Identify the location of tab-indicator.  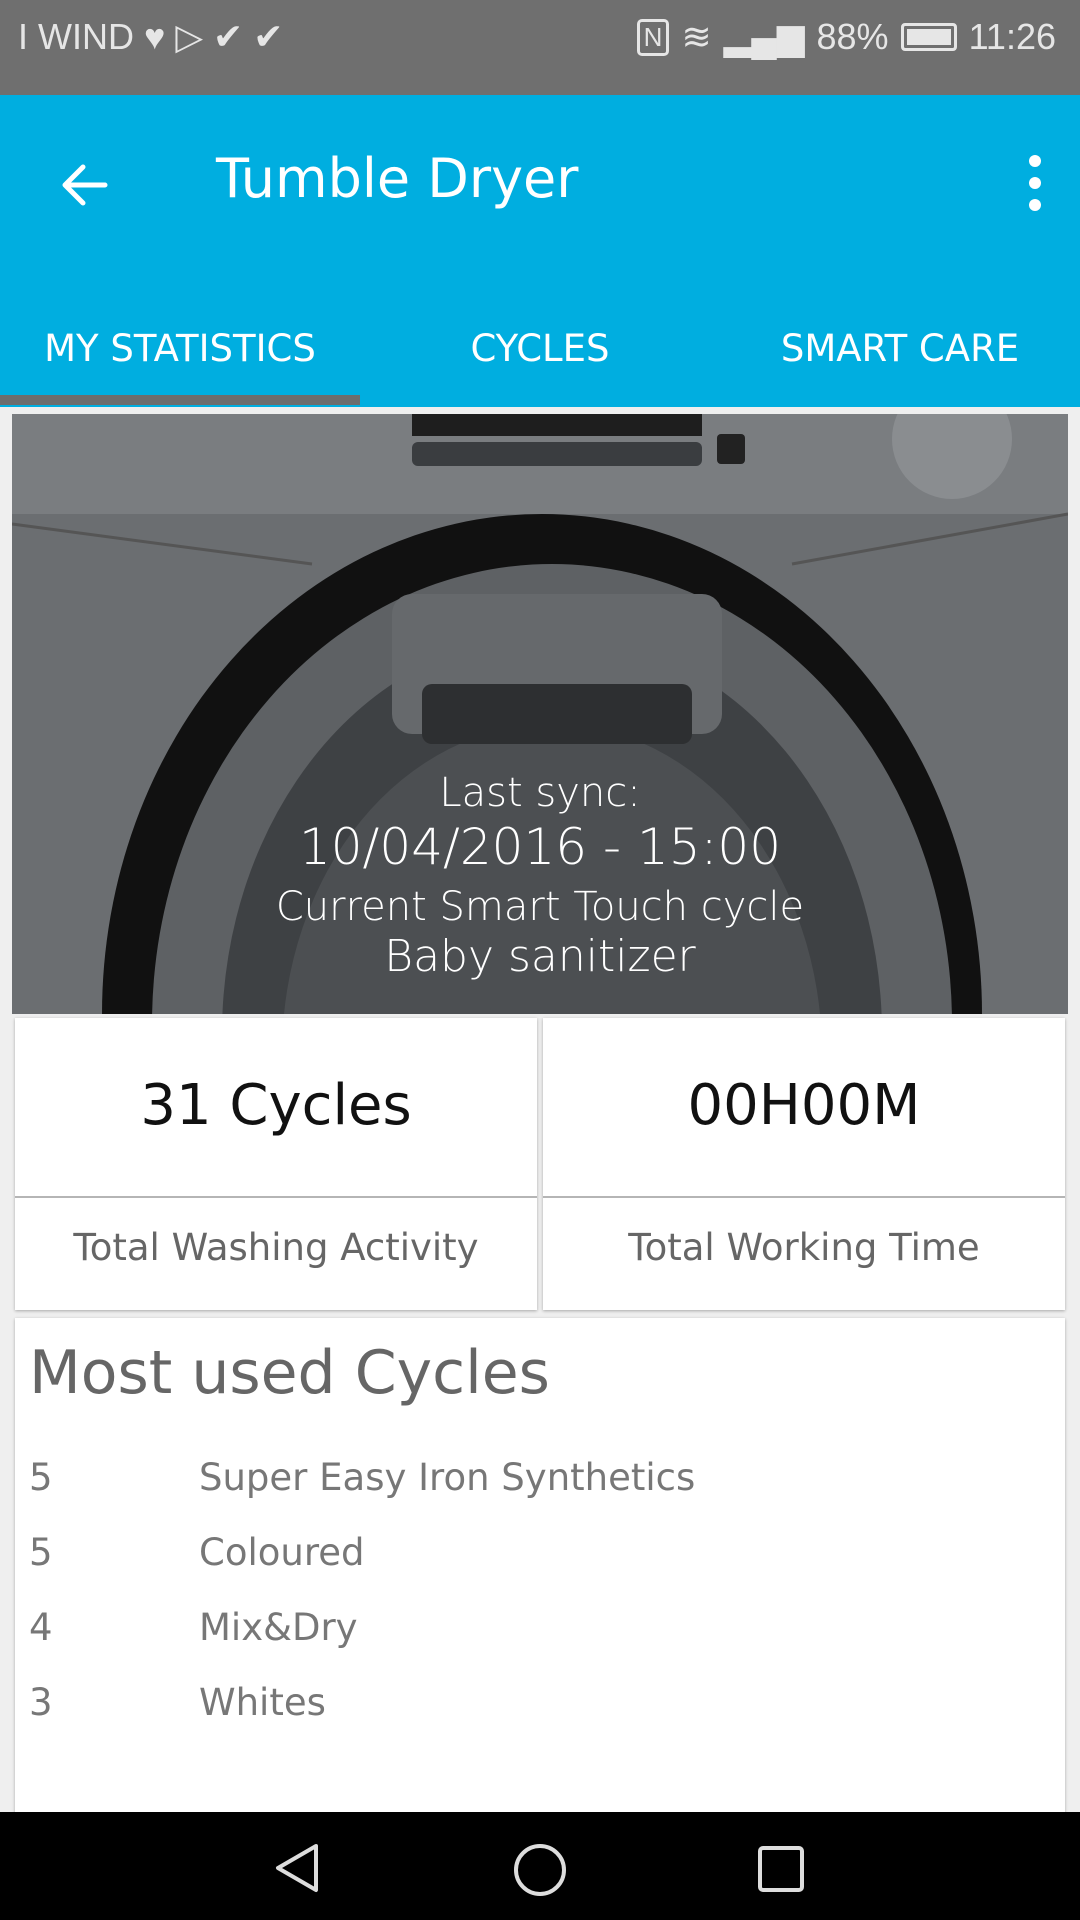
(180, 400).